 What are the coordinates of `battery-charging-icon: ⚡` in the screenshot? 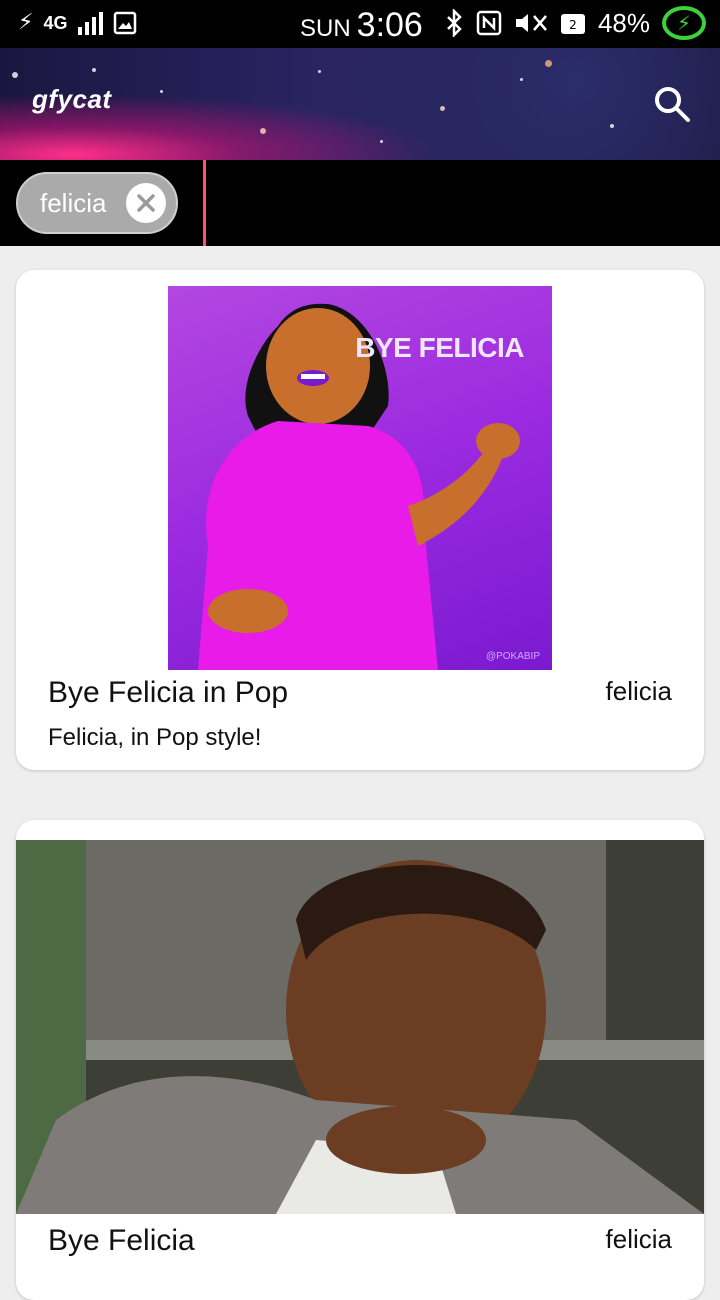 It's located at (684, 23).